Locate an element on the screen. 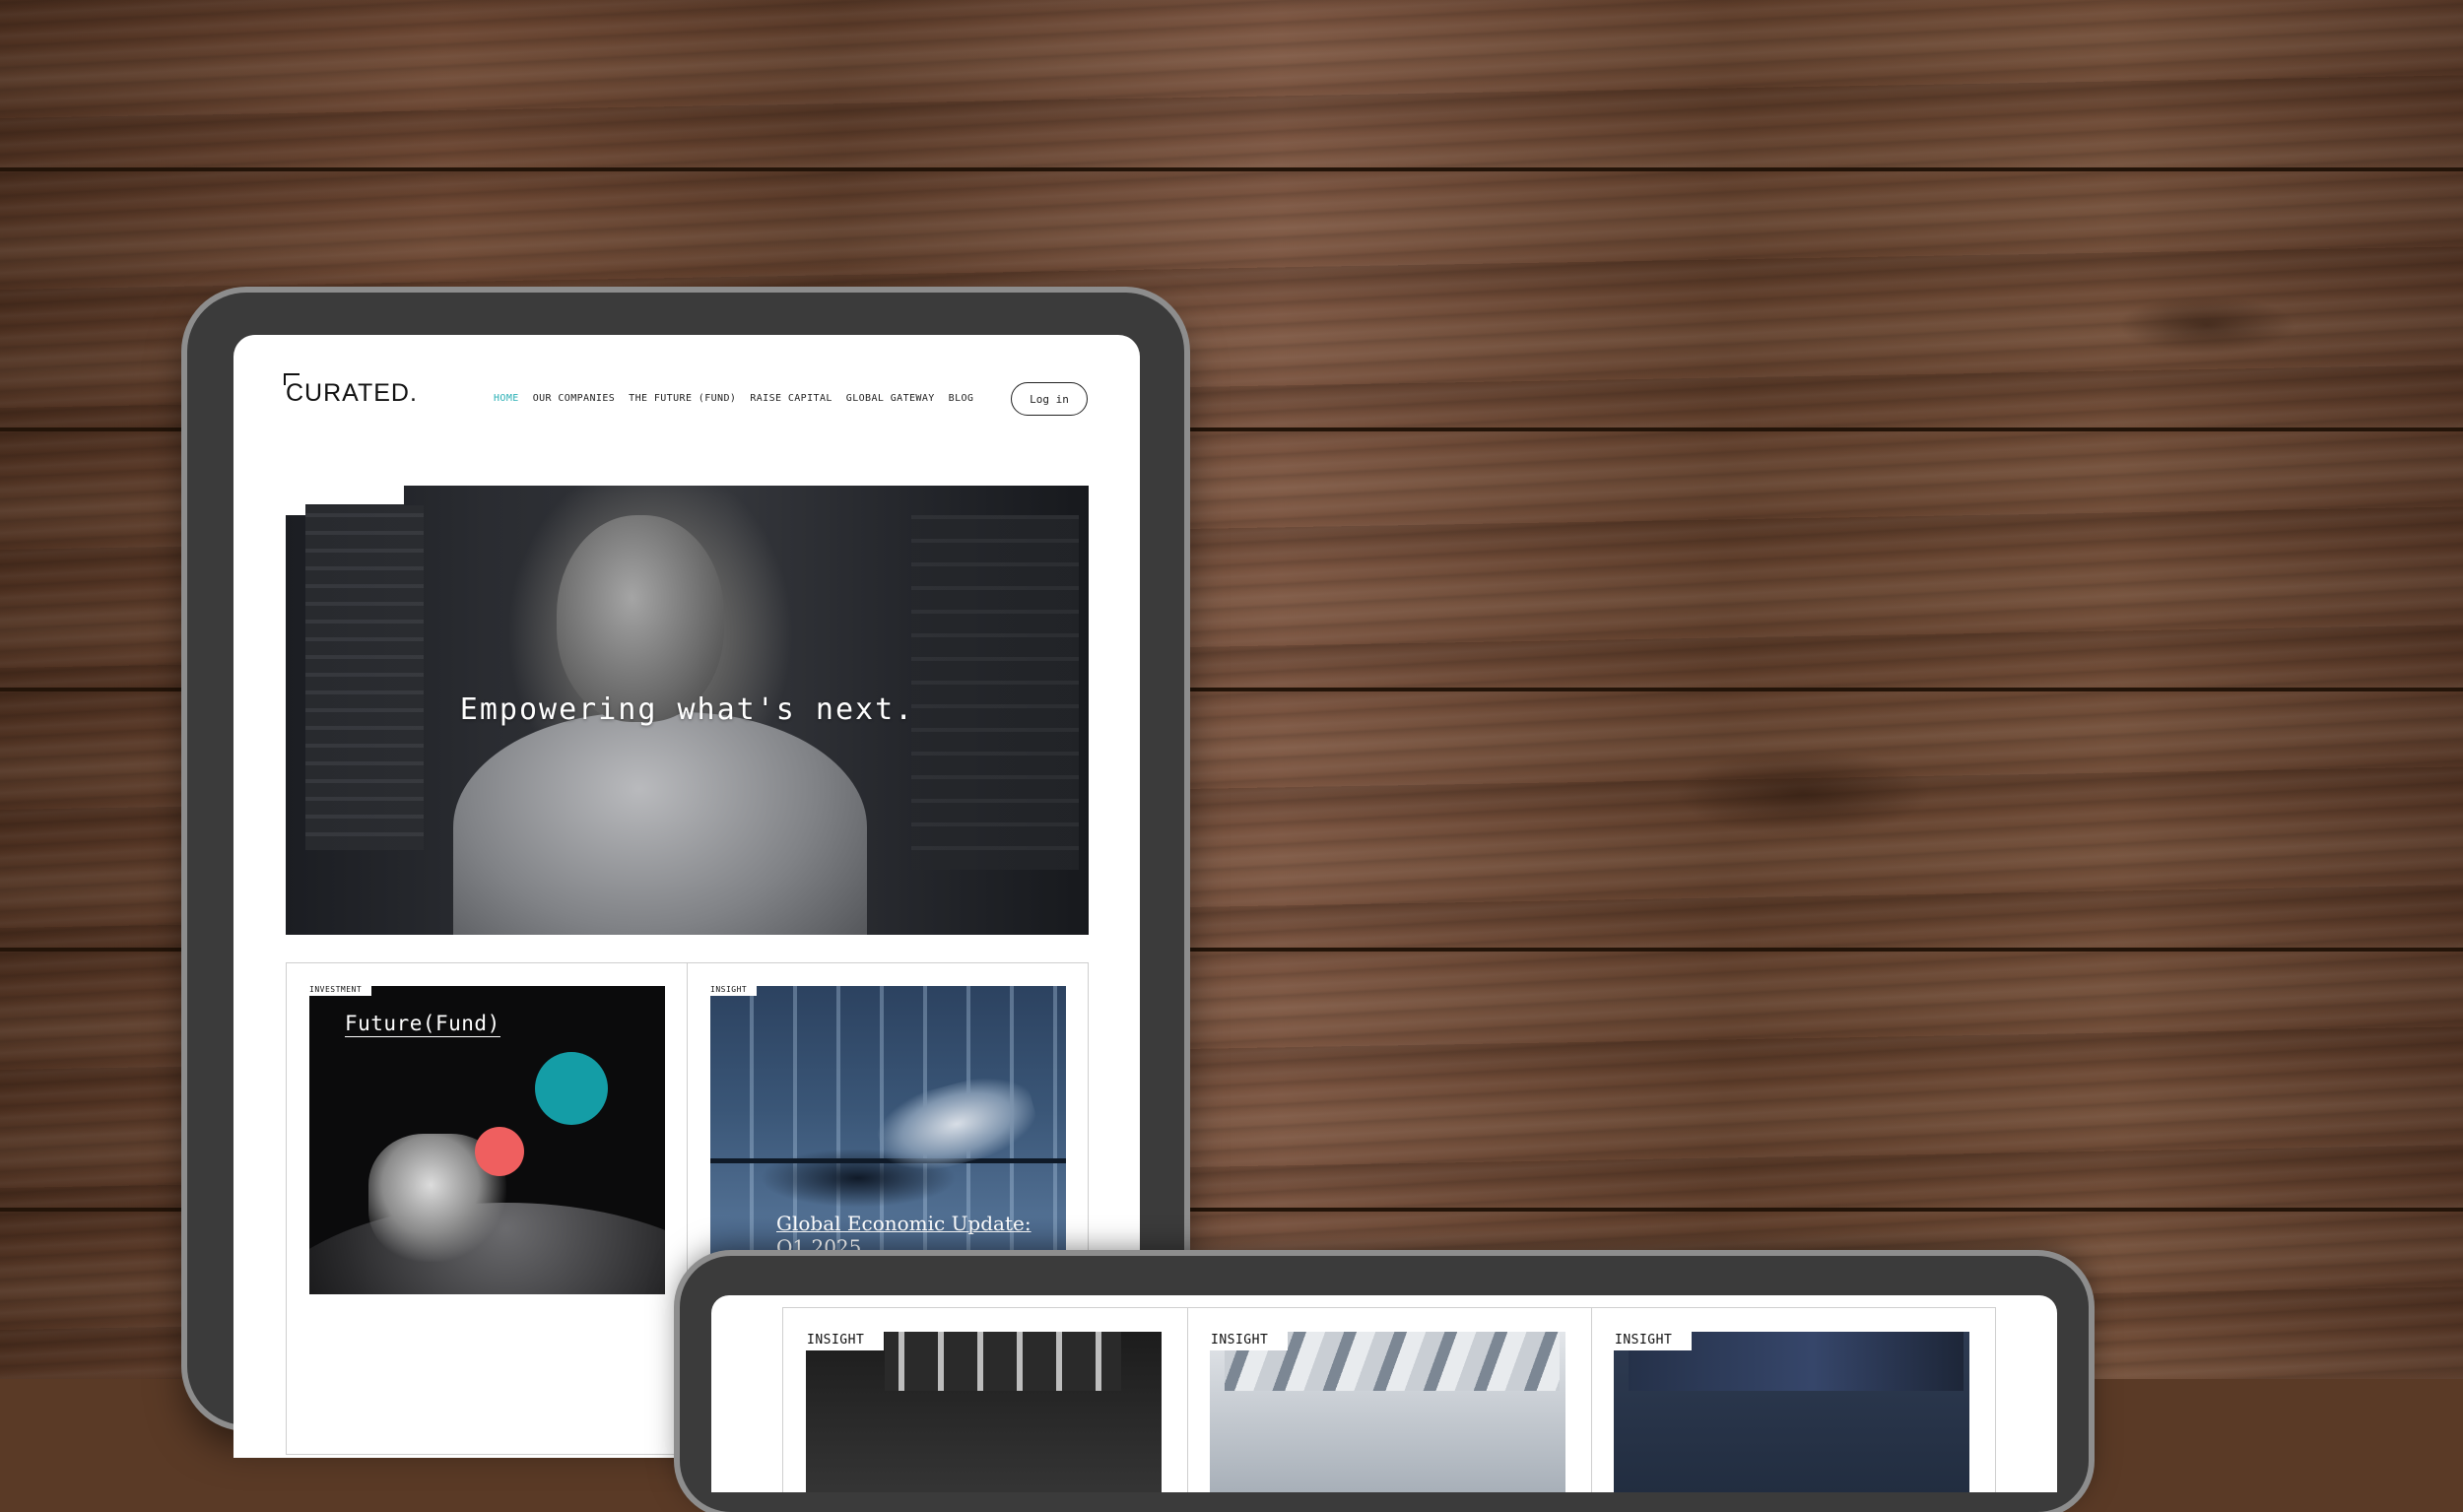  insight-cards-grid: INSIGHT INSIGHT INSIGHT is located at coordinates (1389, 1399).